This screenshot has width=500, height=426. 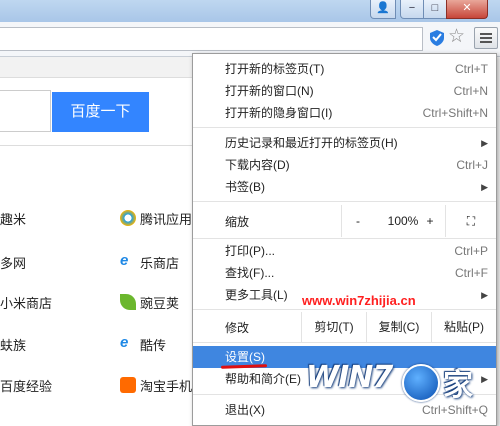 What do you see at coordinates (311, 143) in the screenshot?
I see `menu-item-label: 历史记录和最近打开的标签页(H)` at bounding box center [311, 143].